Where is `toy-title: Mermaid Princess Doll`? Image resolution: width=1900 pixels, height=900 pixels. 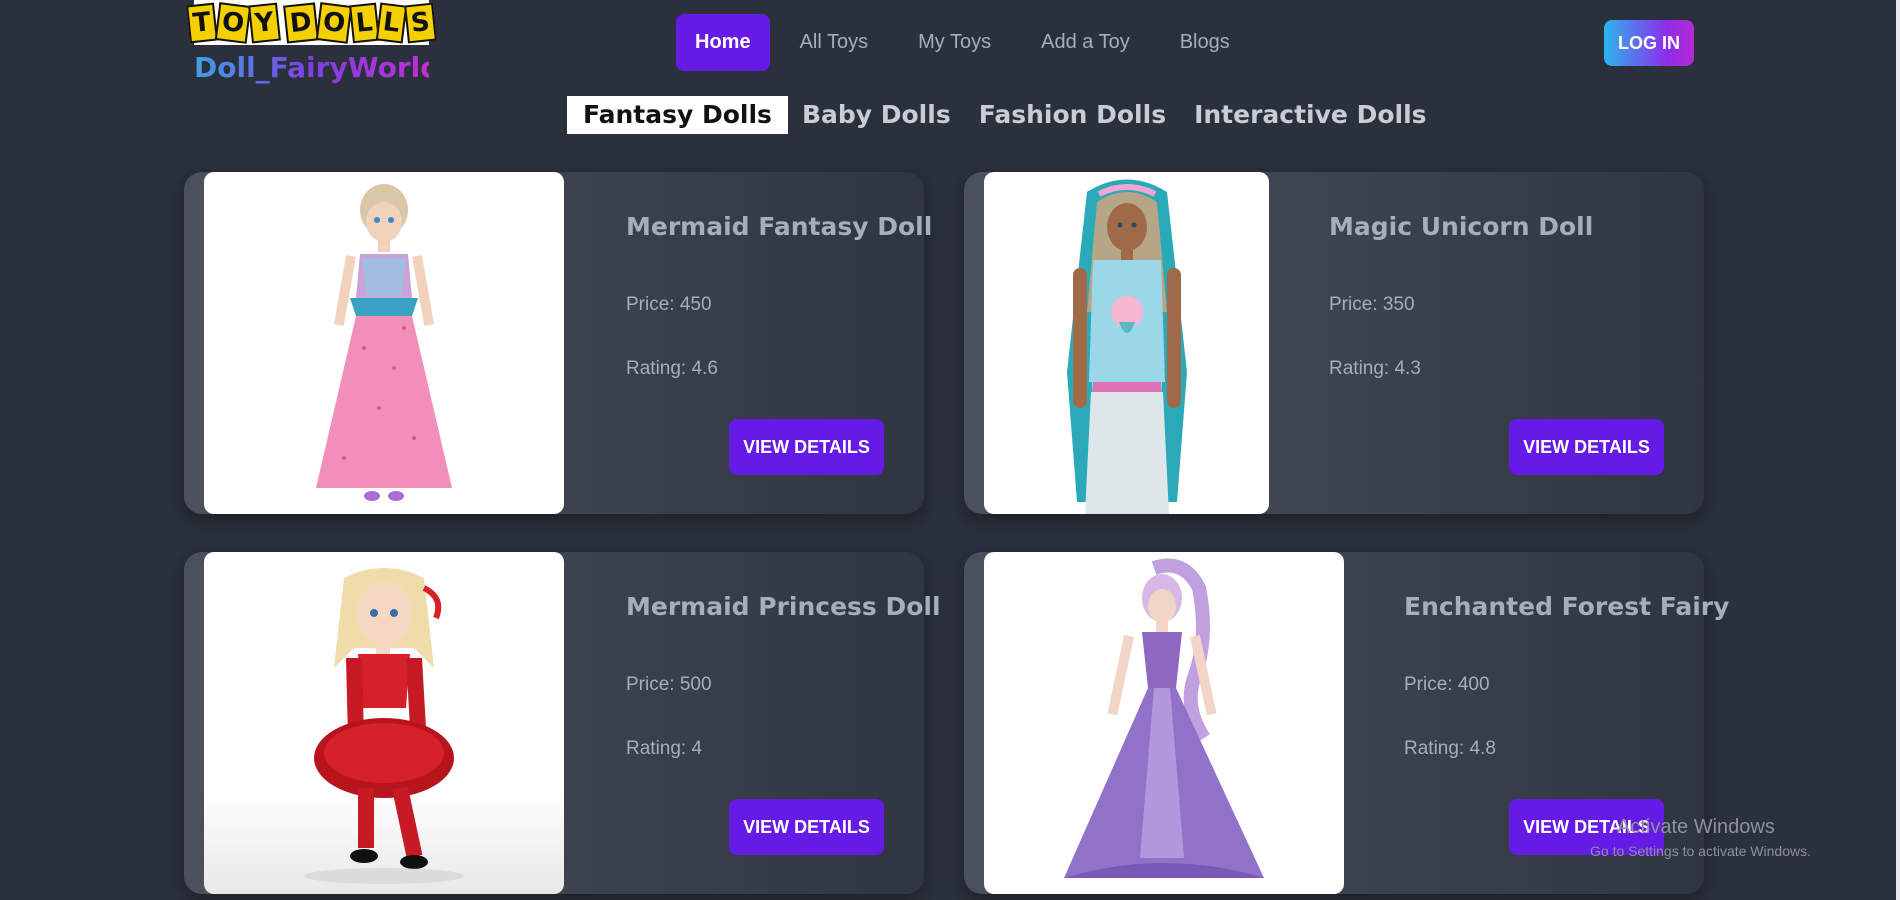
toy-title: Mermaid Princess Doll is located at coordinates (783, 606).